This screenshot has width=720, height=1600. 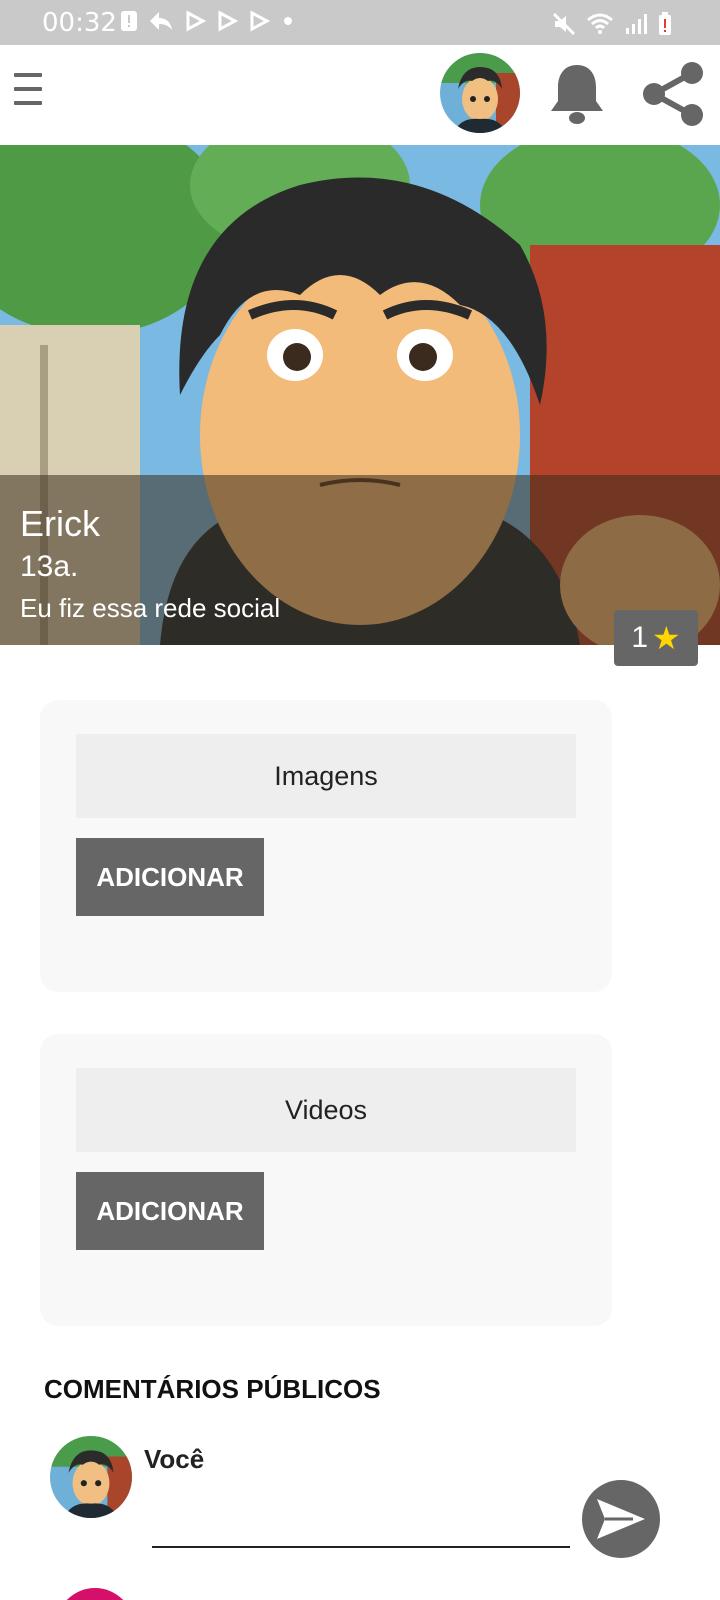 What do you see at coordinates (326, 846) in the screenshot?
I see `images-card: Imagens ADICIONAR` at bounding box center [326, 846].